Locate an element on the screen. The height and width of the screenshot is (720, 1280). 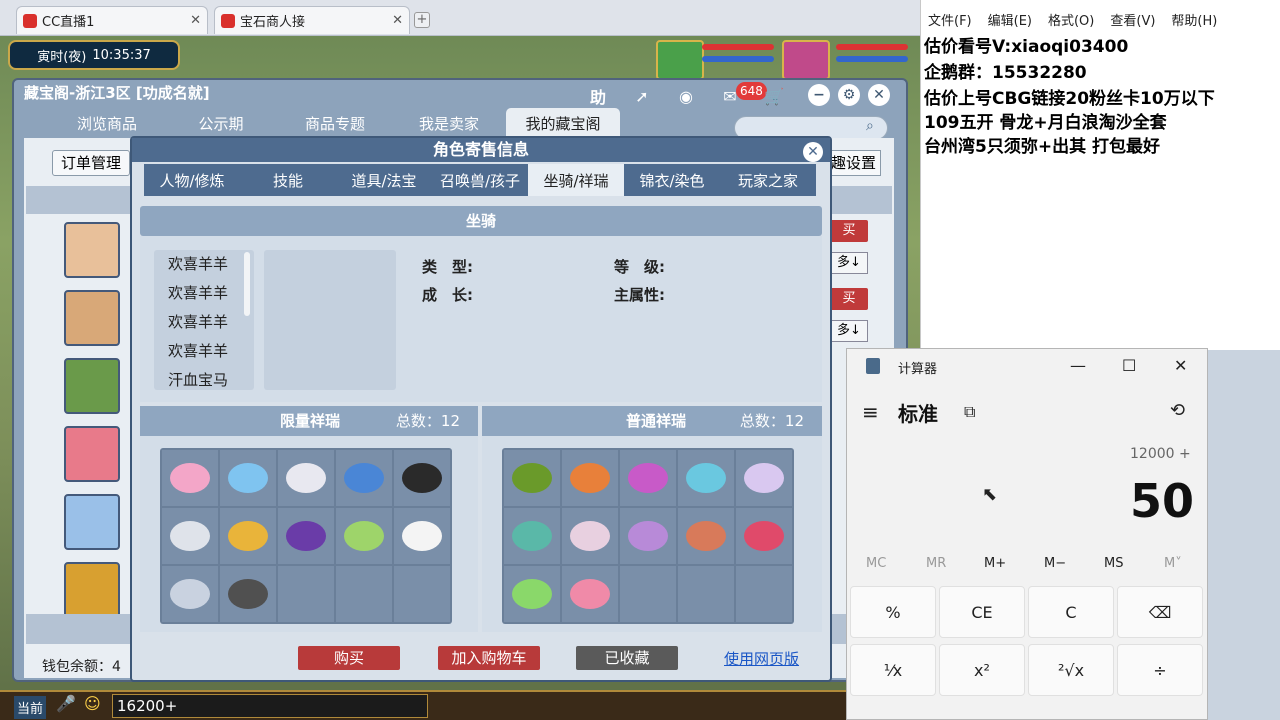
menu-edit: 编辑(E) is located at coordinates (1010, 19).